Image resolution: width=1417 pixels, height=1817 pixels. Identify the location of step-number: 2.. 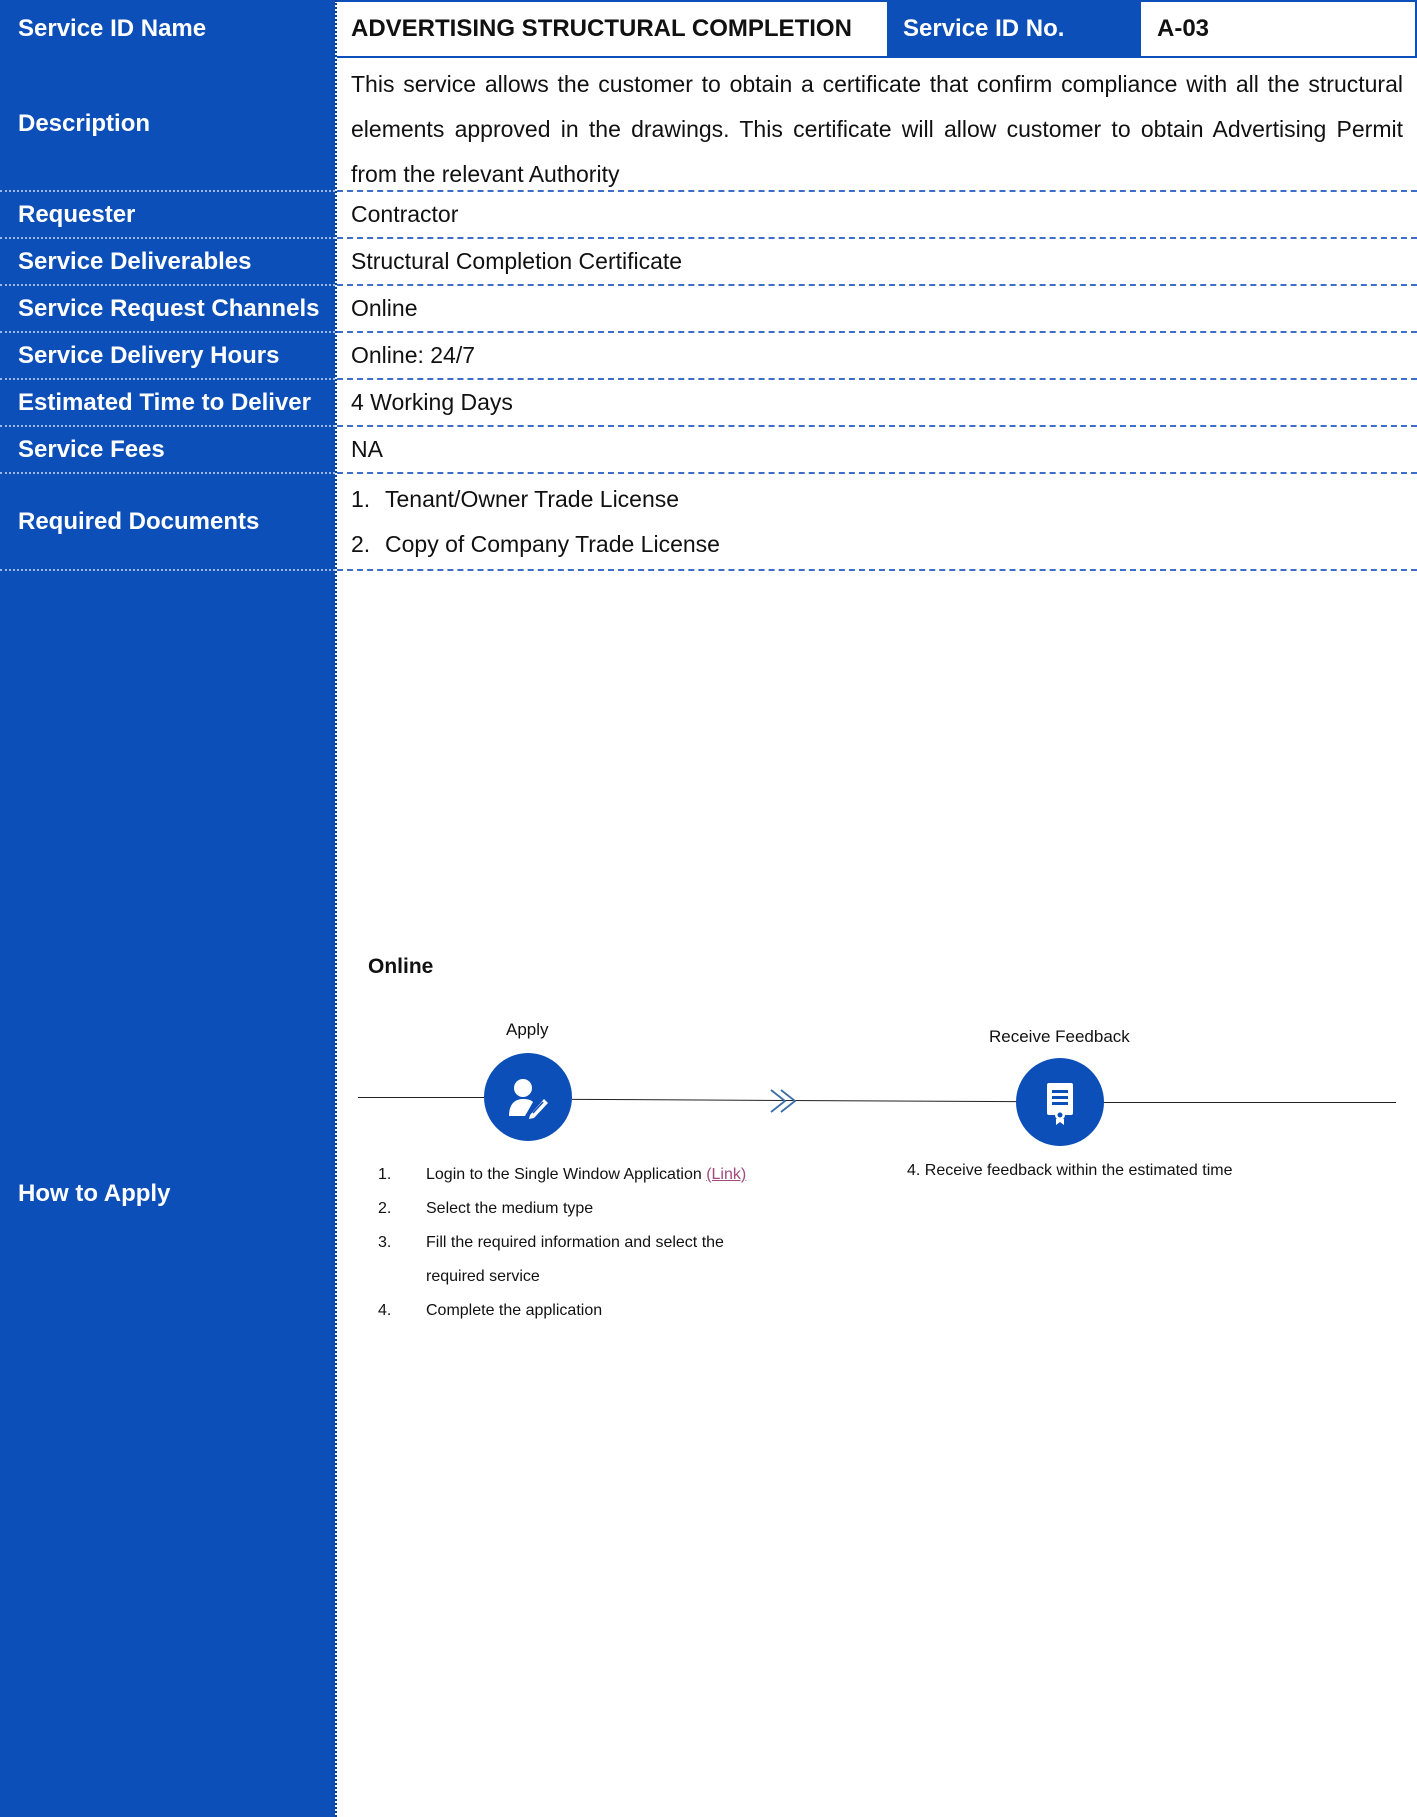
(385, 1208).